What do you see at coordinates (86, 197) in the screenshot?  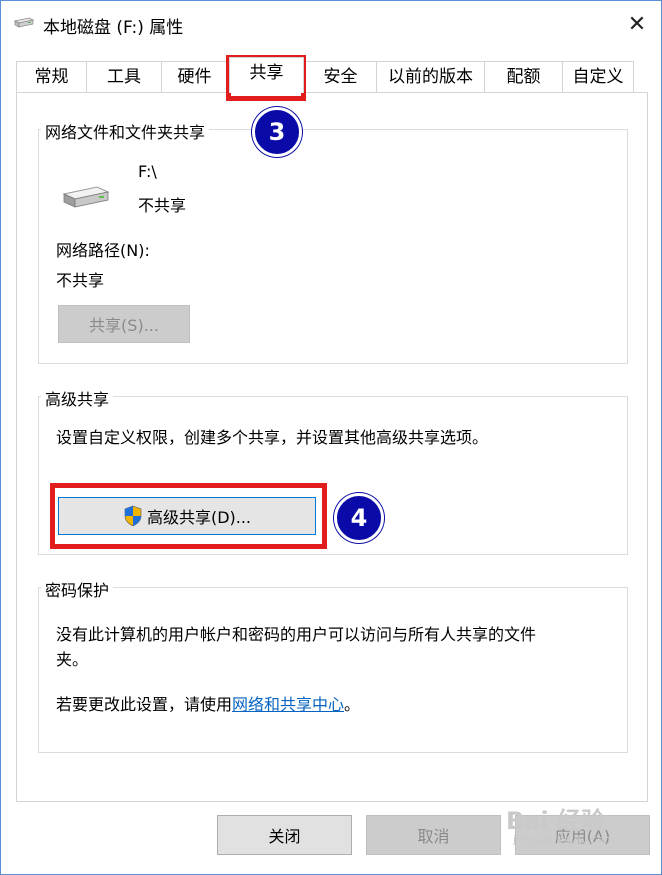 I see `drive-large-icon` at bounding box center [86, 197].